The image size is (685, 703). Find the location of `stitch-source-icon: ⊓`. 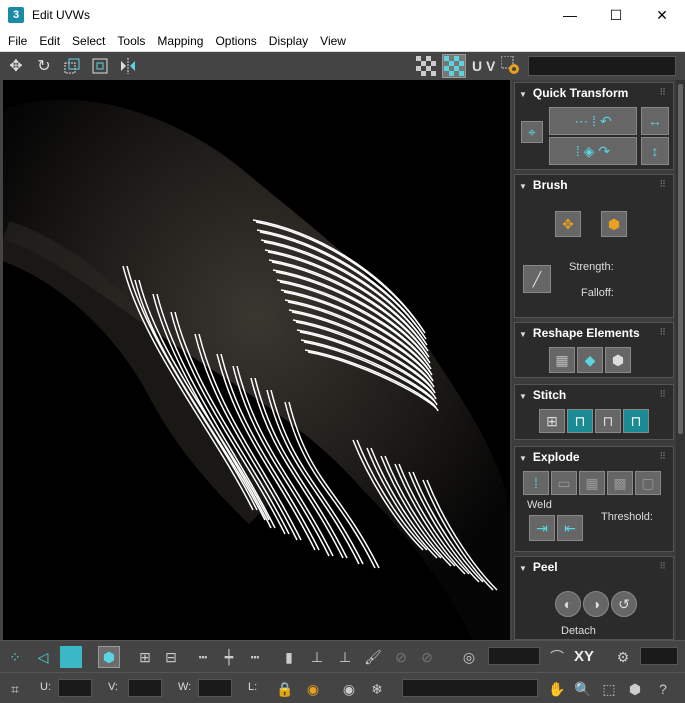

stitch-source-icon: ⊓ is located at coordinates (580, 421).